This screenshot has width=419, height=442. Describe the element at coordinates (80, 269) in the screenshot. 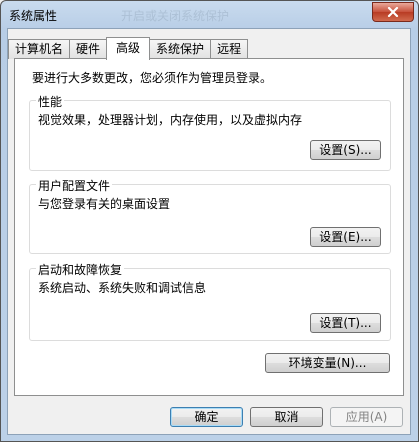

I see `startup-recovery-group-title: 启动和故障恢复` at that location.